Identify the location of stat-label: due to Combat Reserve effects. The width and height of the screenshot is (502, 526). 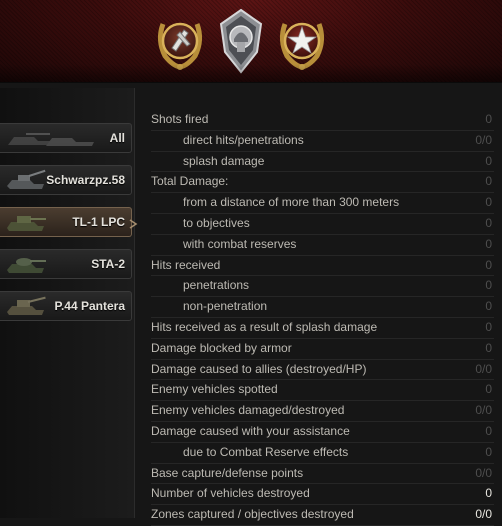
(266, 451).